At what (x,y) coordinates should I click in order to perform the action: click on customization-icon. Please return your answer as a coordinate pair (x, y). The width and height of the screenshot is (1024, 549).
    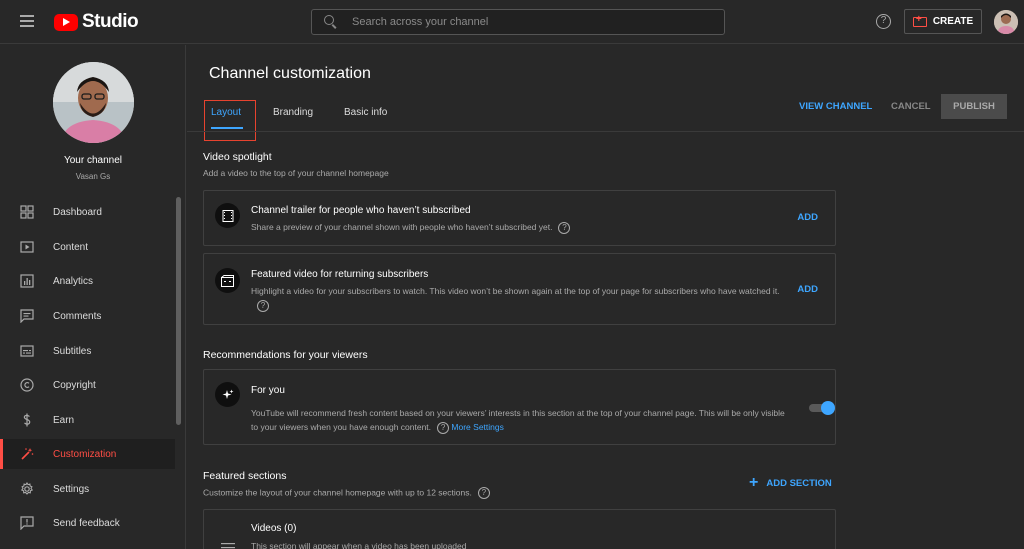
    Looking at the image, I should click on (27, 454).